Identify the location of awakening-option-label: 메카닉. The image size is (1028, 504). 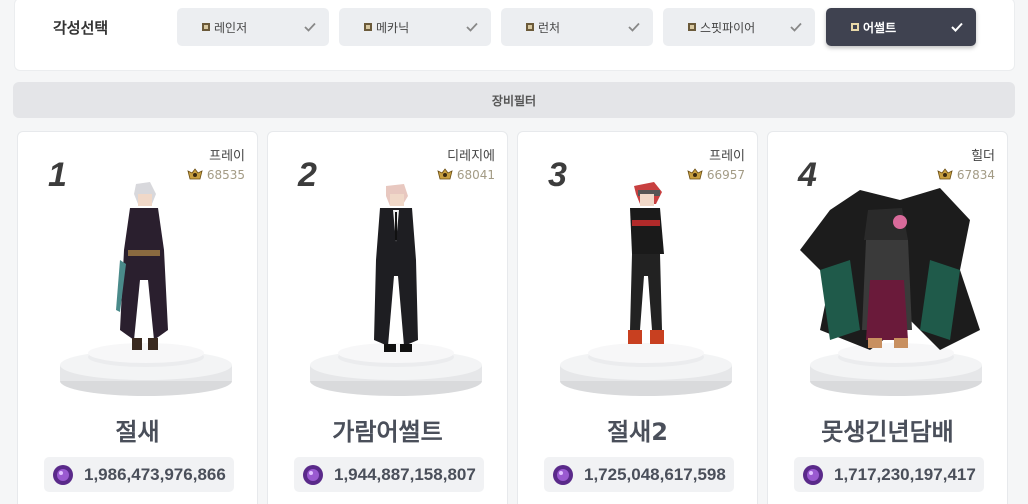
(393, 27).